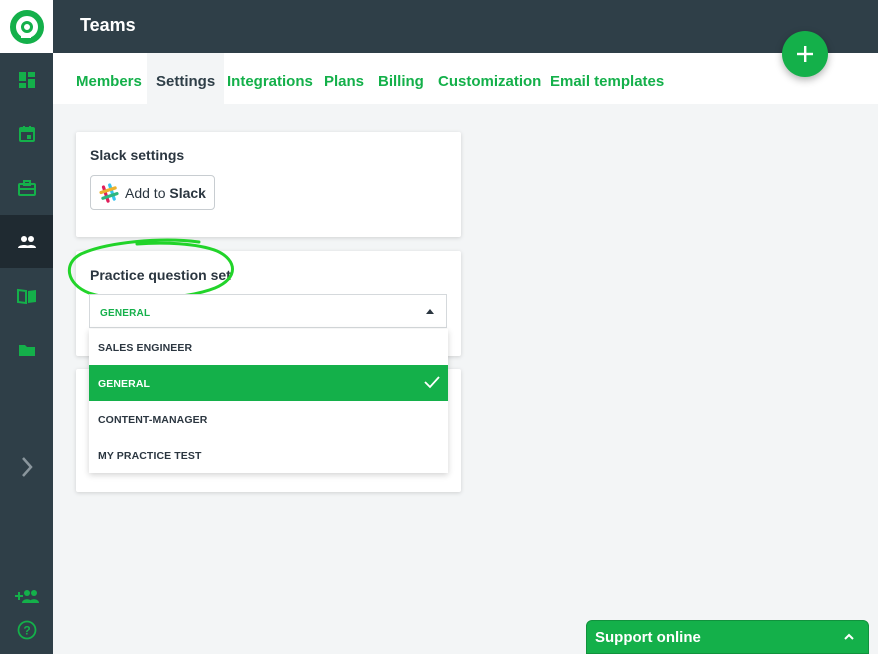  What do you see at coordinates (270, 78) in the screenshot?
I see `tab-integrations: Integrations` at bounding box center [270, 78].